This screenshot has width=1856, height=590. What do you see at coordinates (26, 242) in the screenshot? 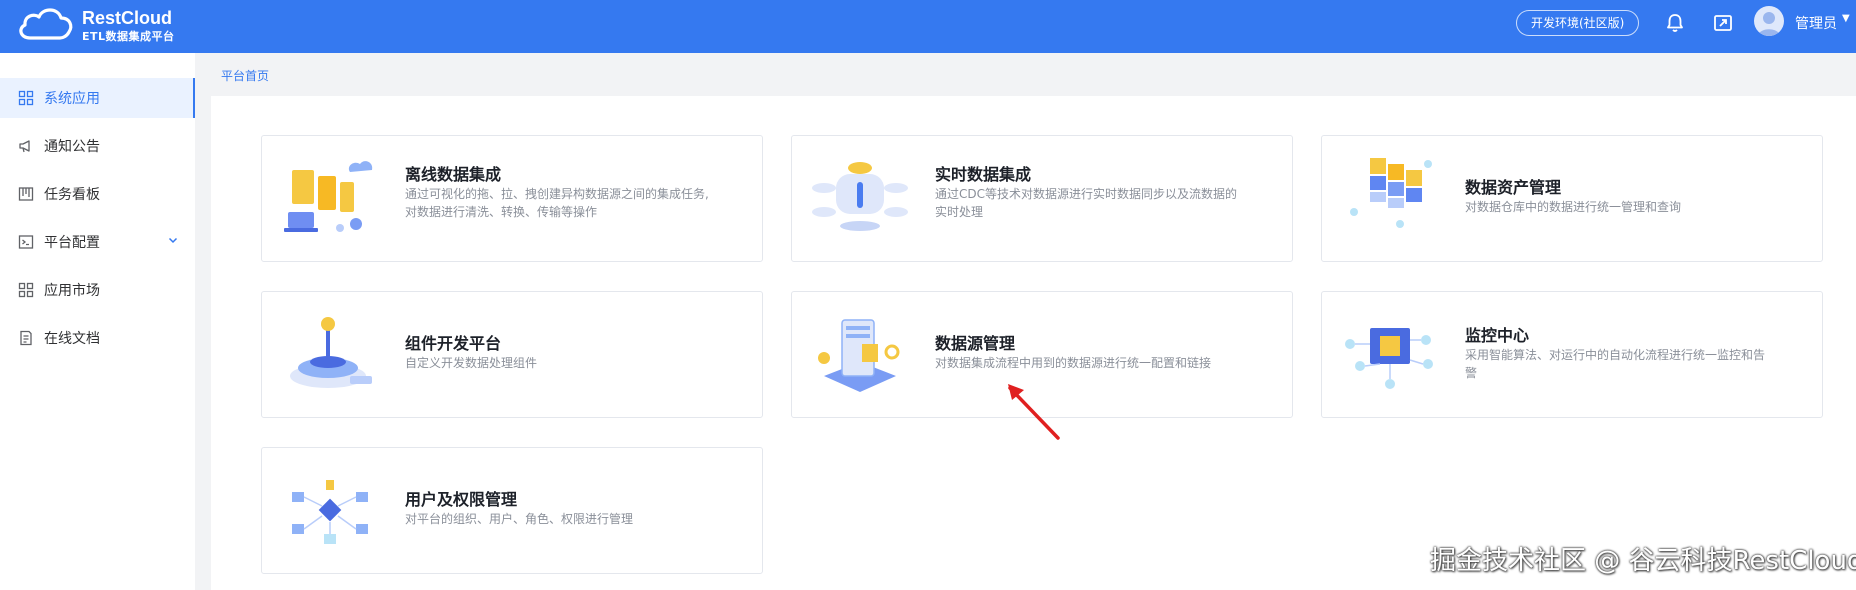
I see `terminal-icon` at bounding box center [26, 242].